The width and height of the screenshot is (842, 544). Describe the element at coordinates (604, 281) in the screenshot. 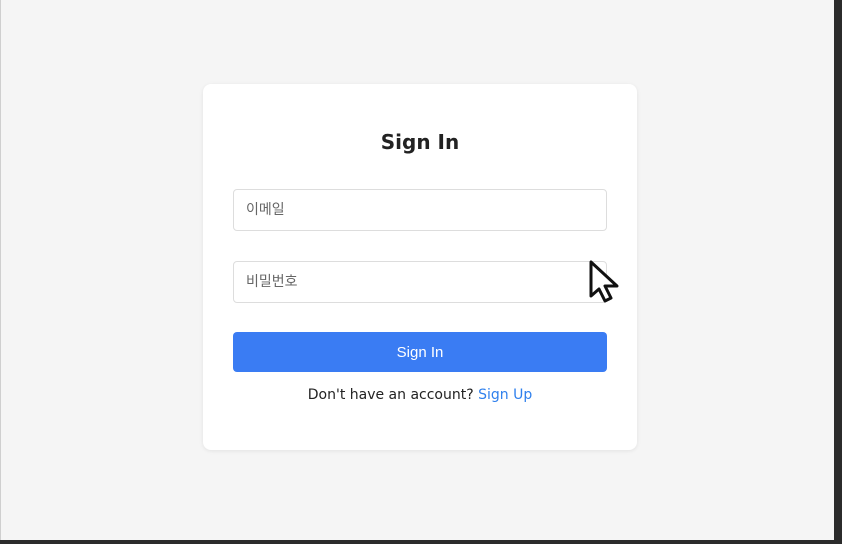

I see `mouse-pointer-icon` at that location.